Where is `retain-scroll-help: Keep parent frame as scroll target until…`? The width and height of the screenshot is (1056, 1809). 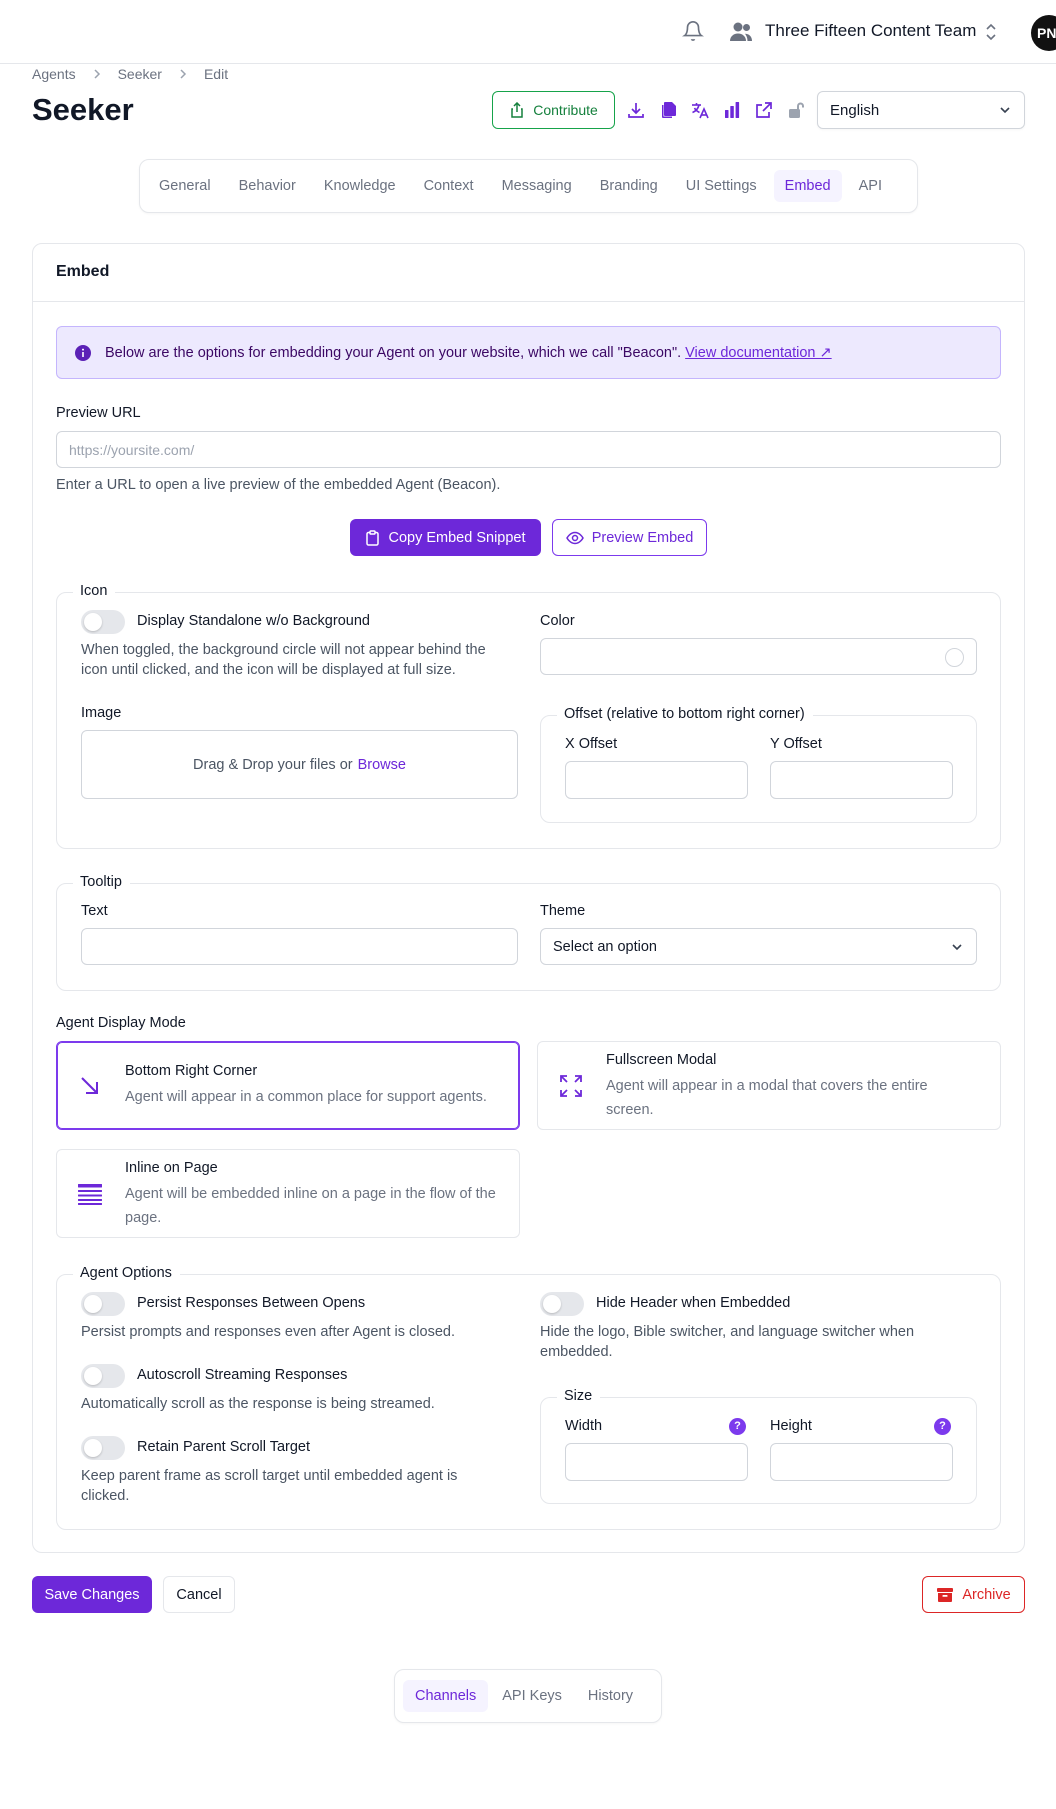
retain-scroll-help: Keep parent frame as scroll target until… is located at coordinates (269, 1486).